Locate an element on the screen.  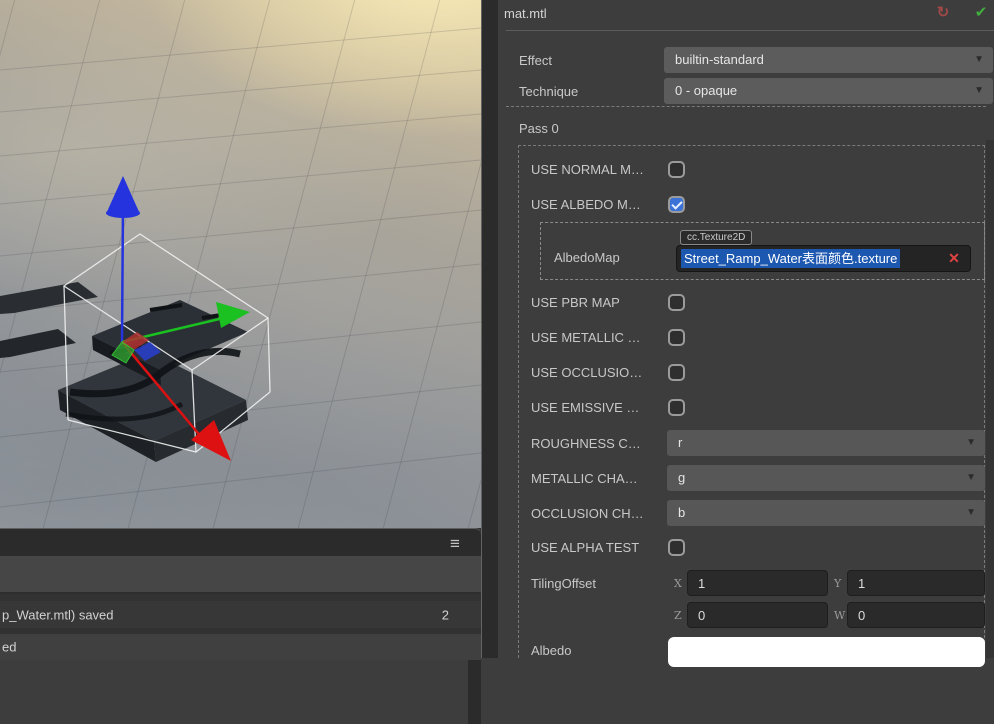
use-occlusion-checkbox is located at coordinates (676, 372).